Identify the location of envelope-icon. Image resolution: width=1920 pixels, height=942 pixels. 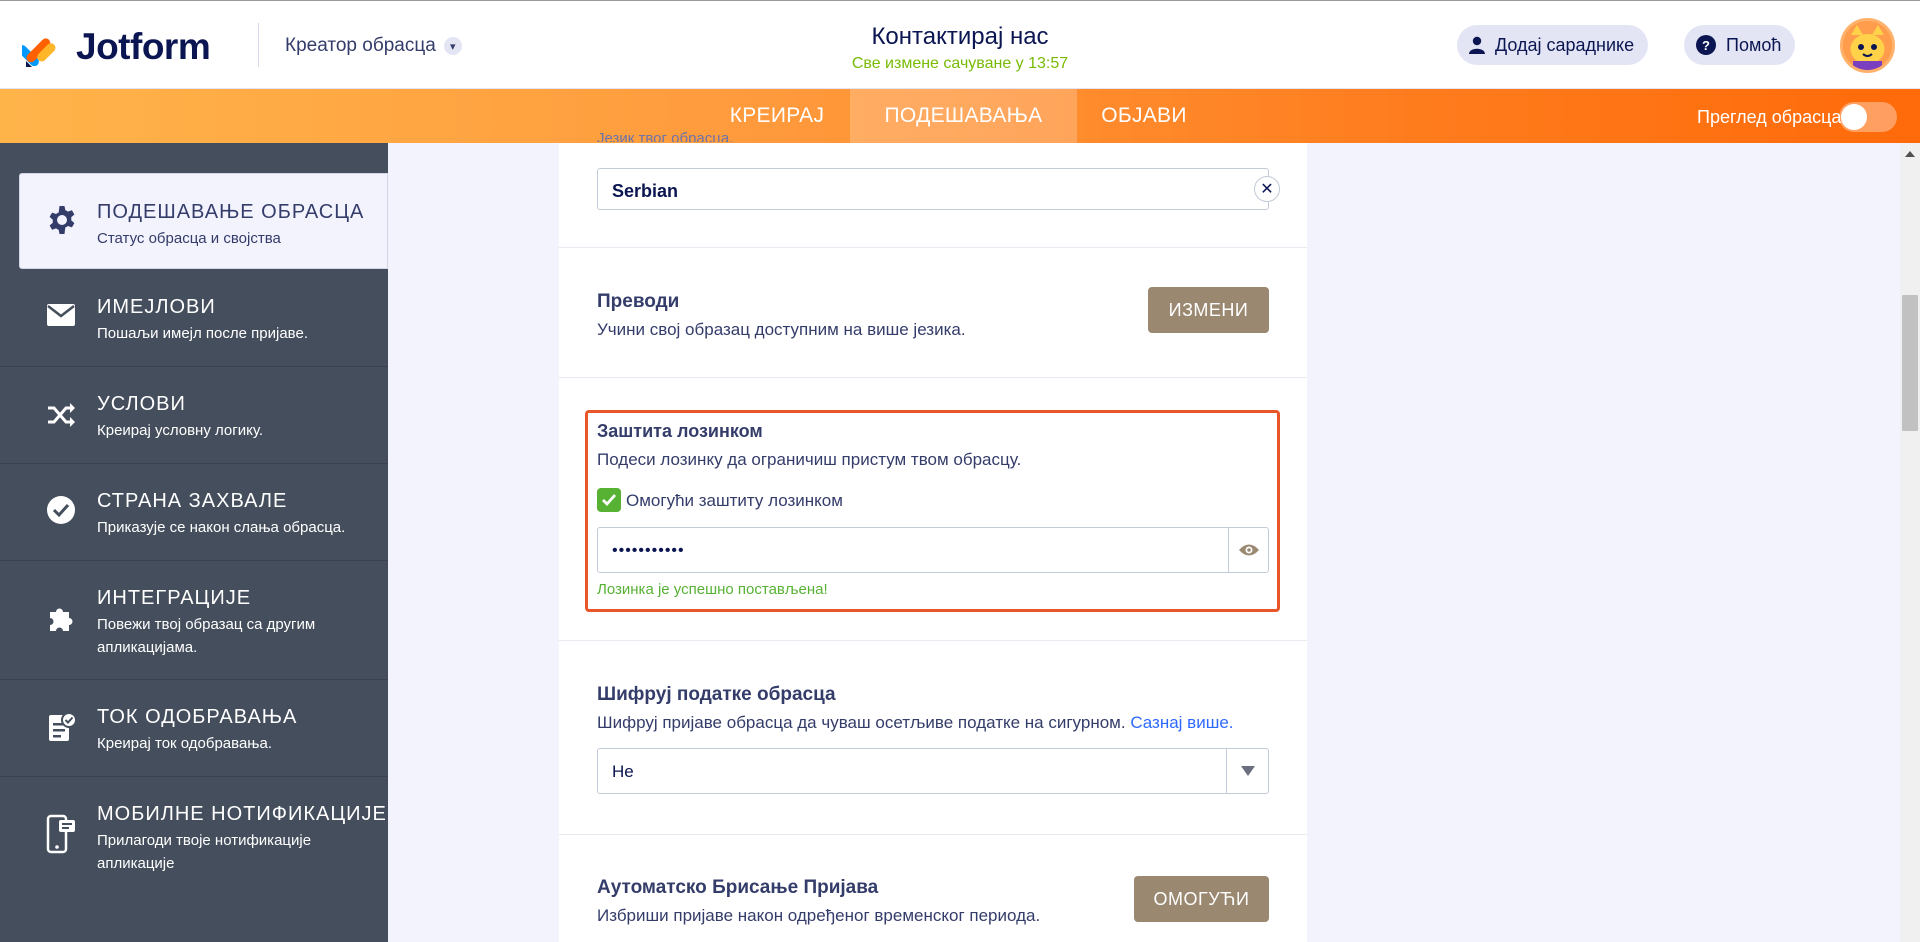
(61, 315).